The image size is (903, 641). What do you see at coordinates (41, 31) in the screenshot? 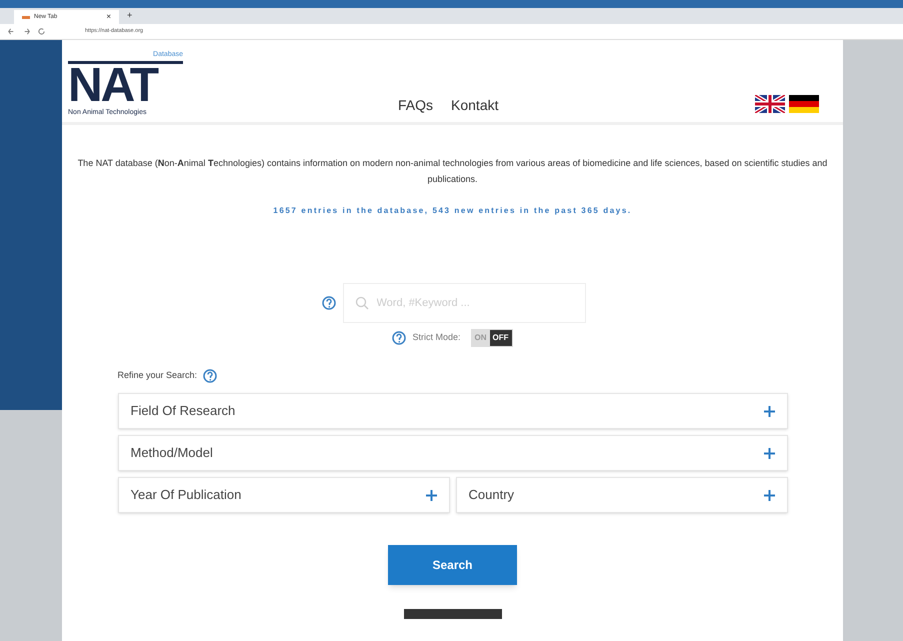
I see `reload-icon` at bounding box center [41, 31].